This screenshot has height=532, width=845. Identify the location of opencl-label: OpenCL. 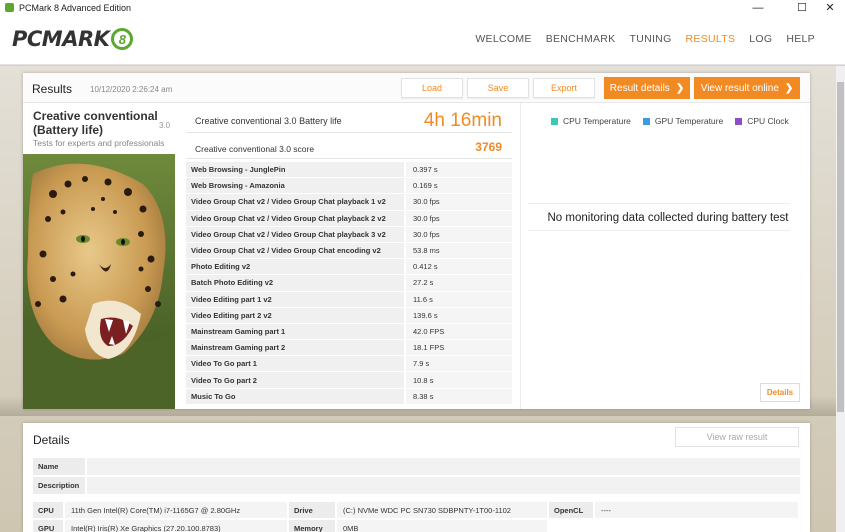
(571, 510).